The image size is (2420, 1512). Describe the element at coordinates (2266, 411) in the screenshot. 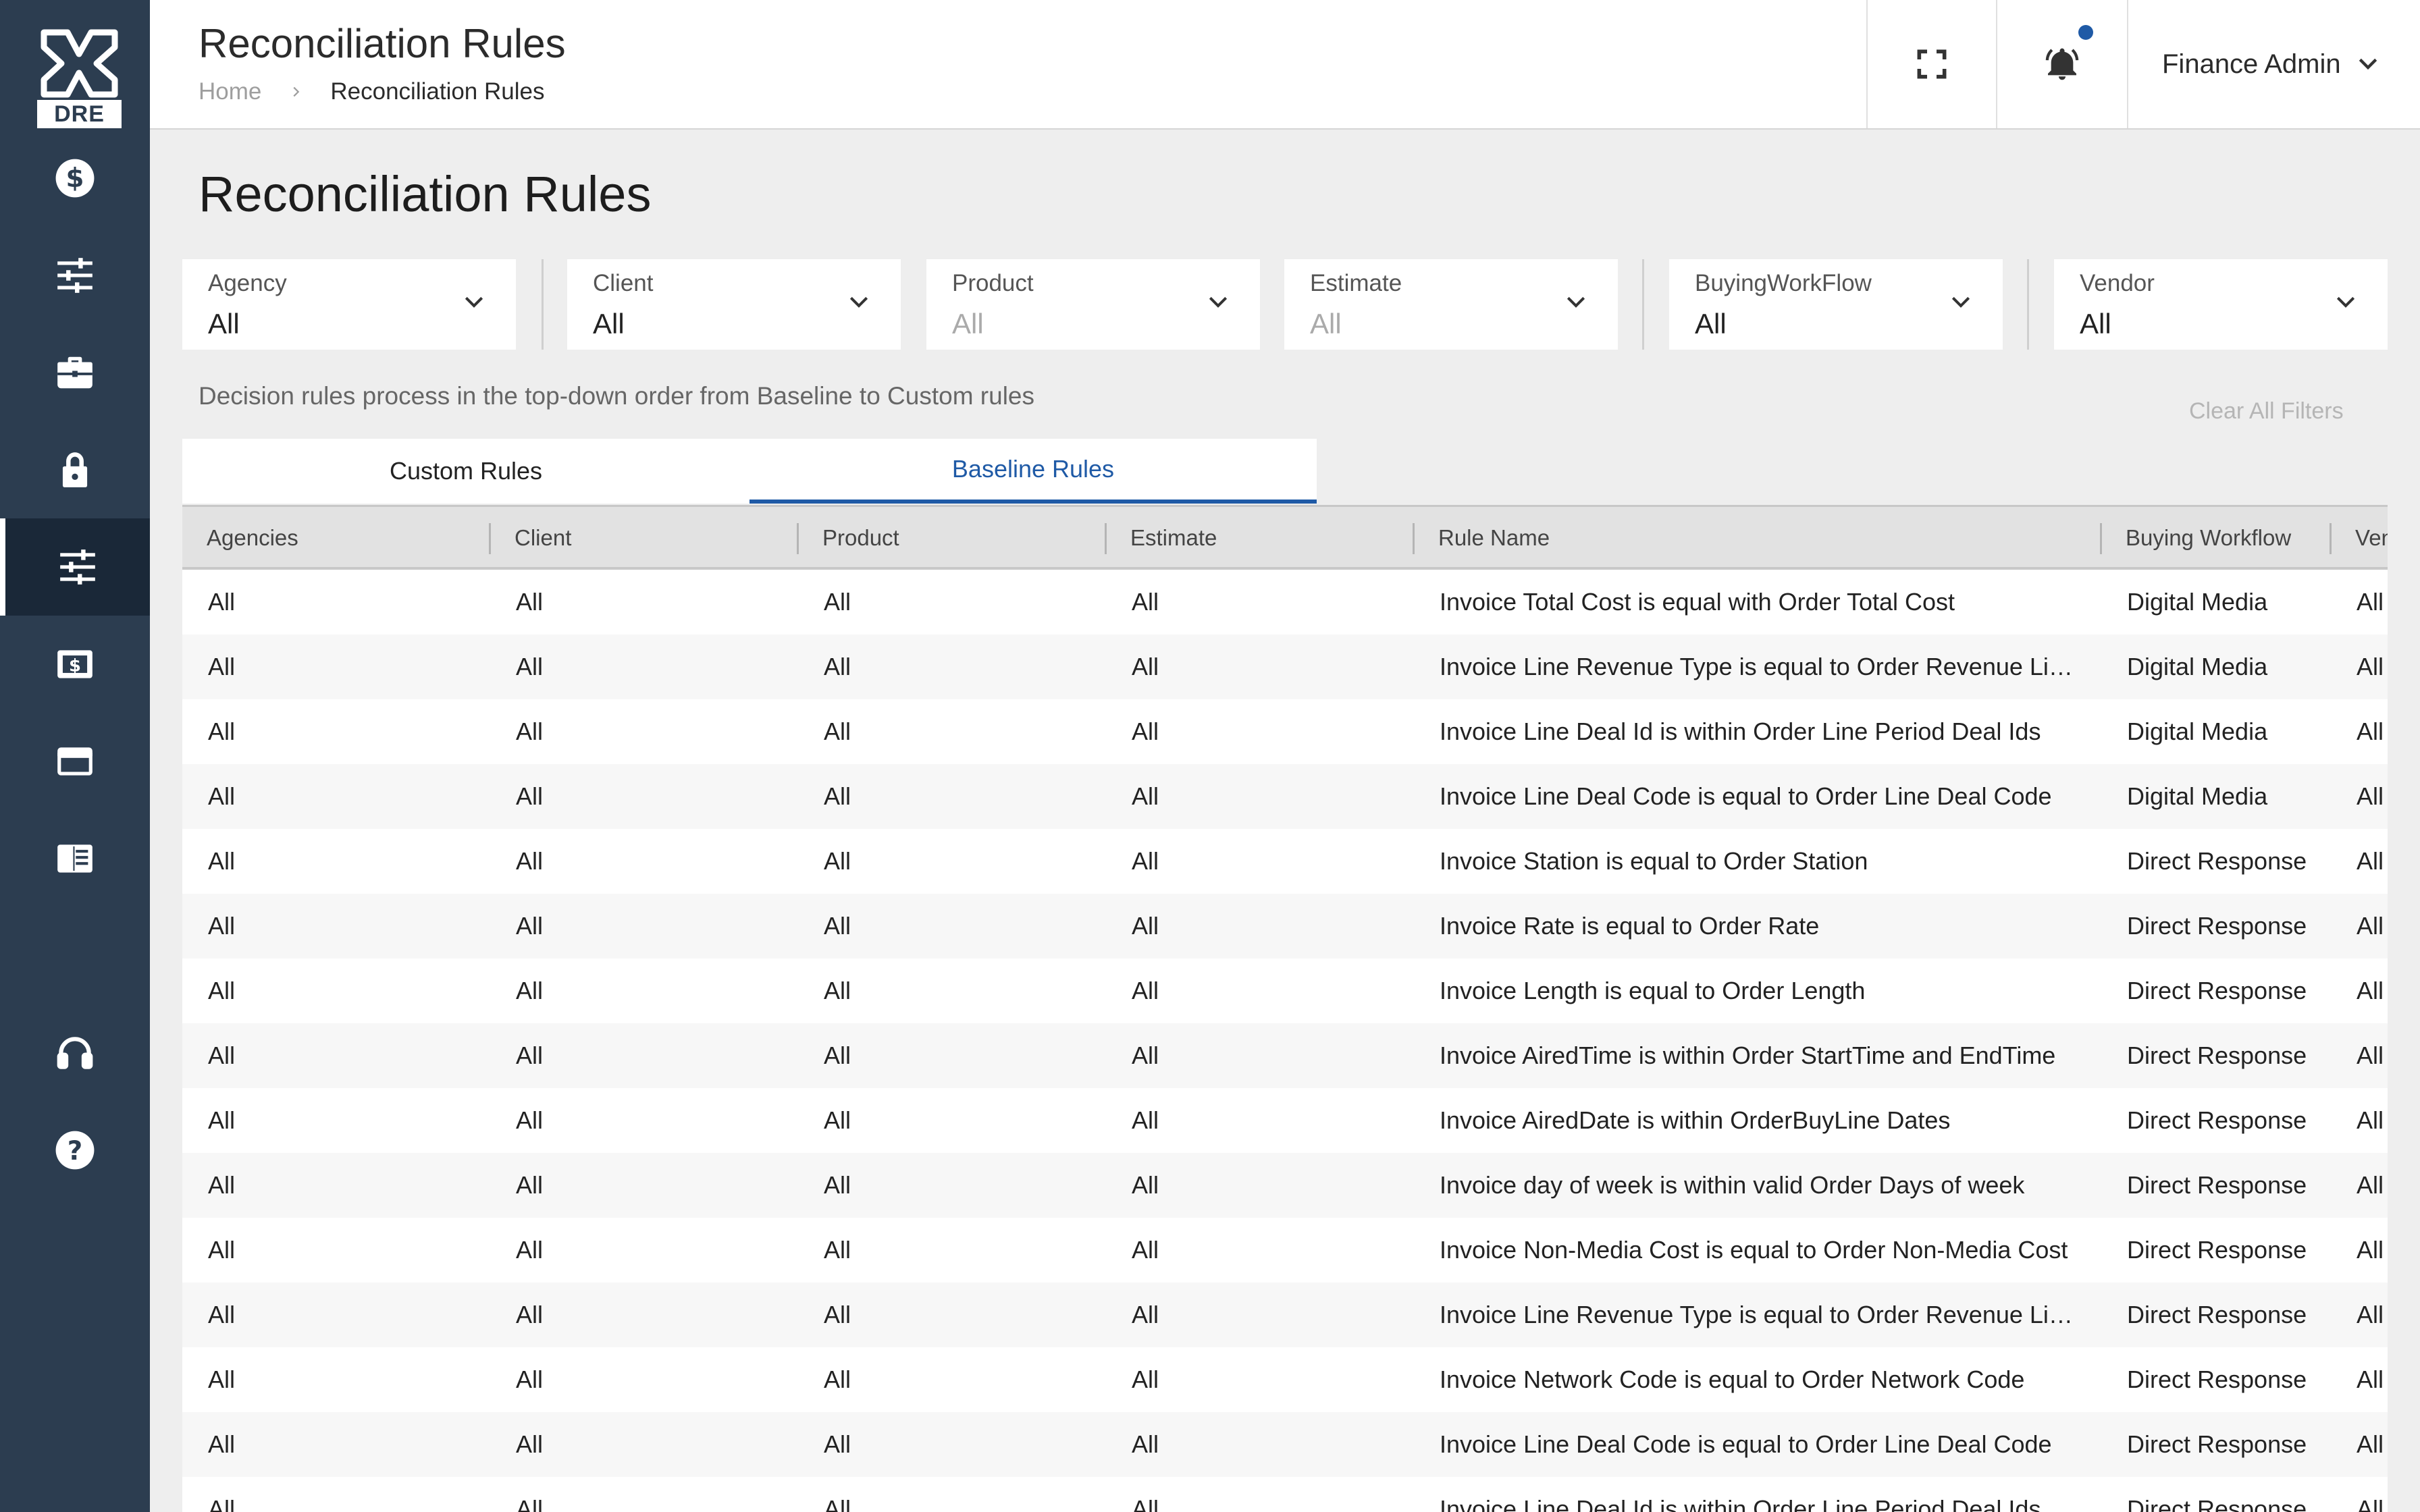

I see `clear-all-filters-button: Clear All Filters` at that location.